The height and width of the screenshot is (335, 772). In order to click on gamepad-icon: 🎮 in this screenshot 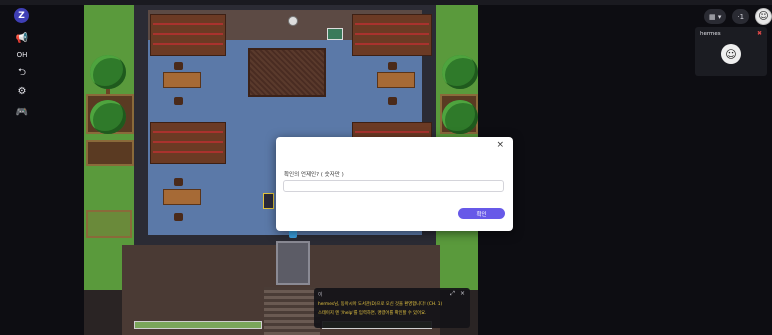, I will do `click(22, 112)`.